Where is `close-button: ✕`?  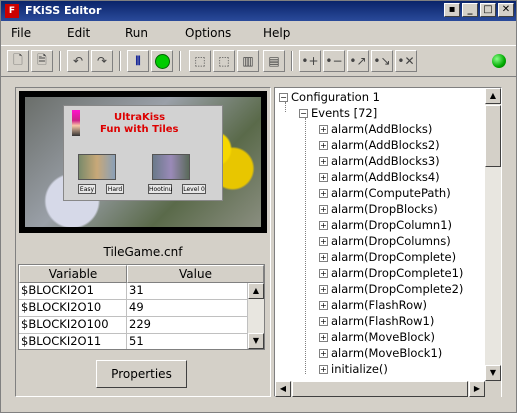 close-button: ✕ is located at coordinates (506, 10).